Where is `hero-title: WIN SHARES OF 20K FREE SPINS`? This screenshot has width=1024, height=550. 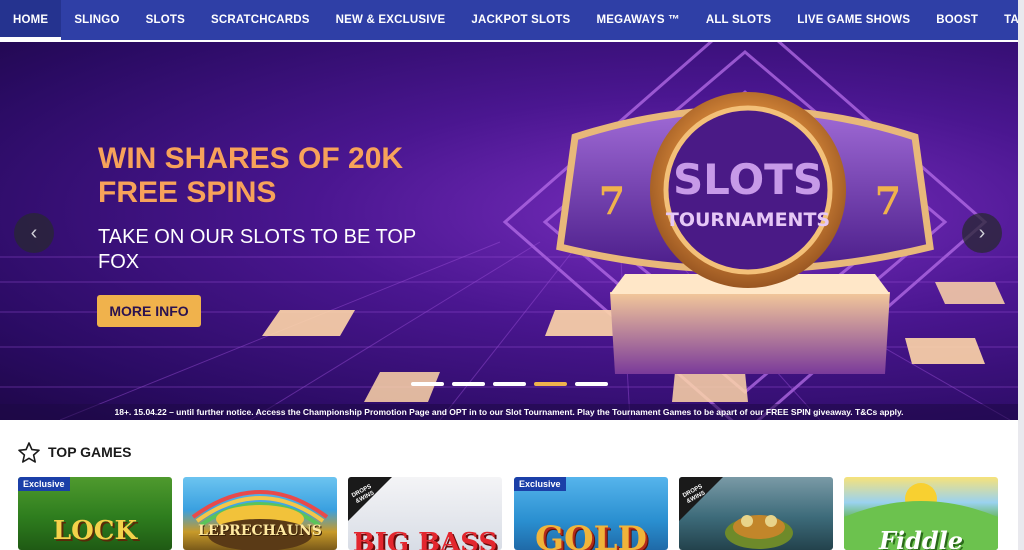 hero-title: WIN SHARES OF 20K FREE SPINS is located at coordinates (251, 175).